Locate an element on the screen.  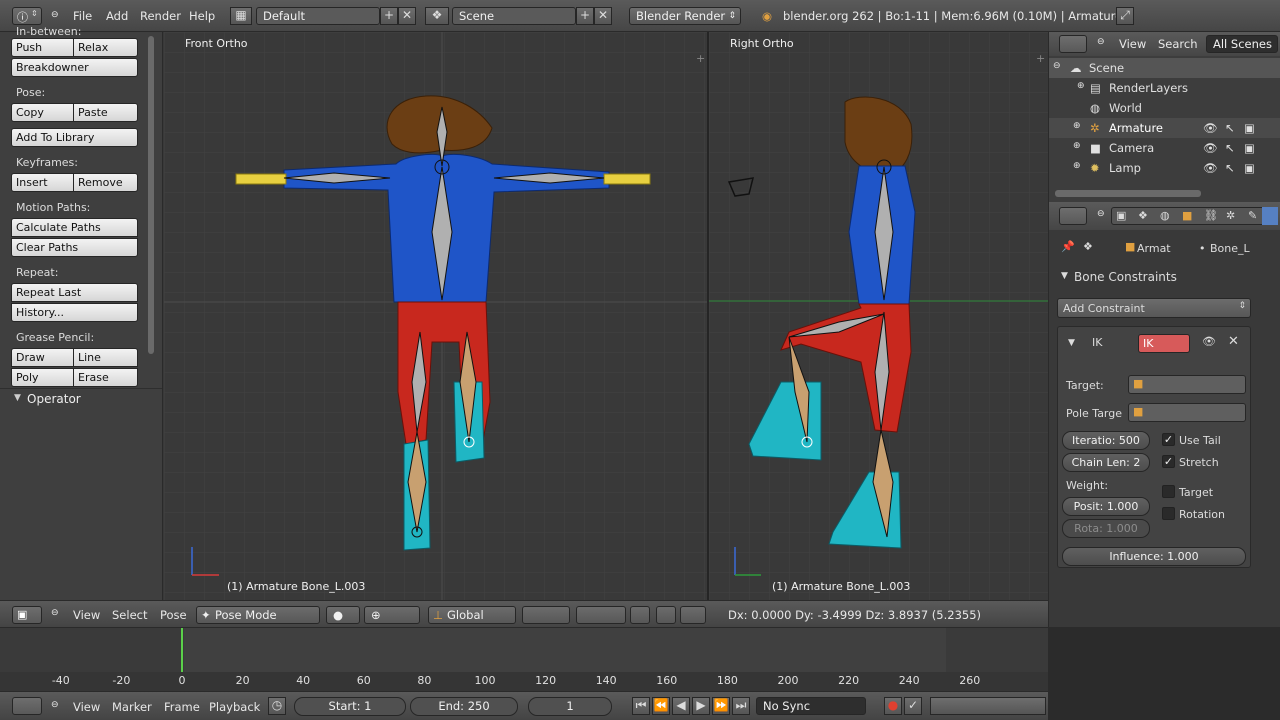
remove-scene-button: ✕ is located at coordinates (603, 16).